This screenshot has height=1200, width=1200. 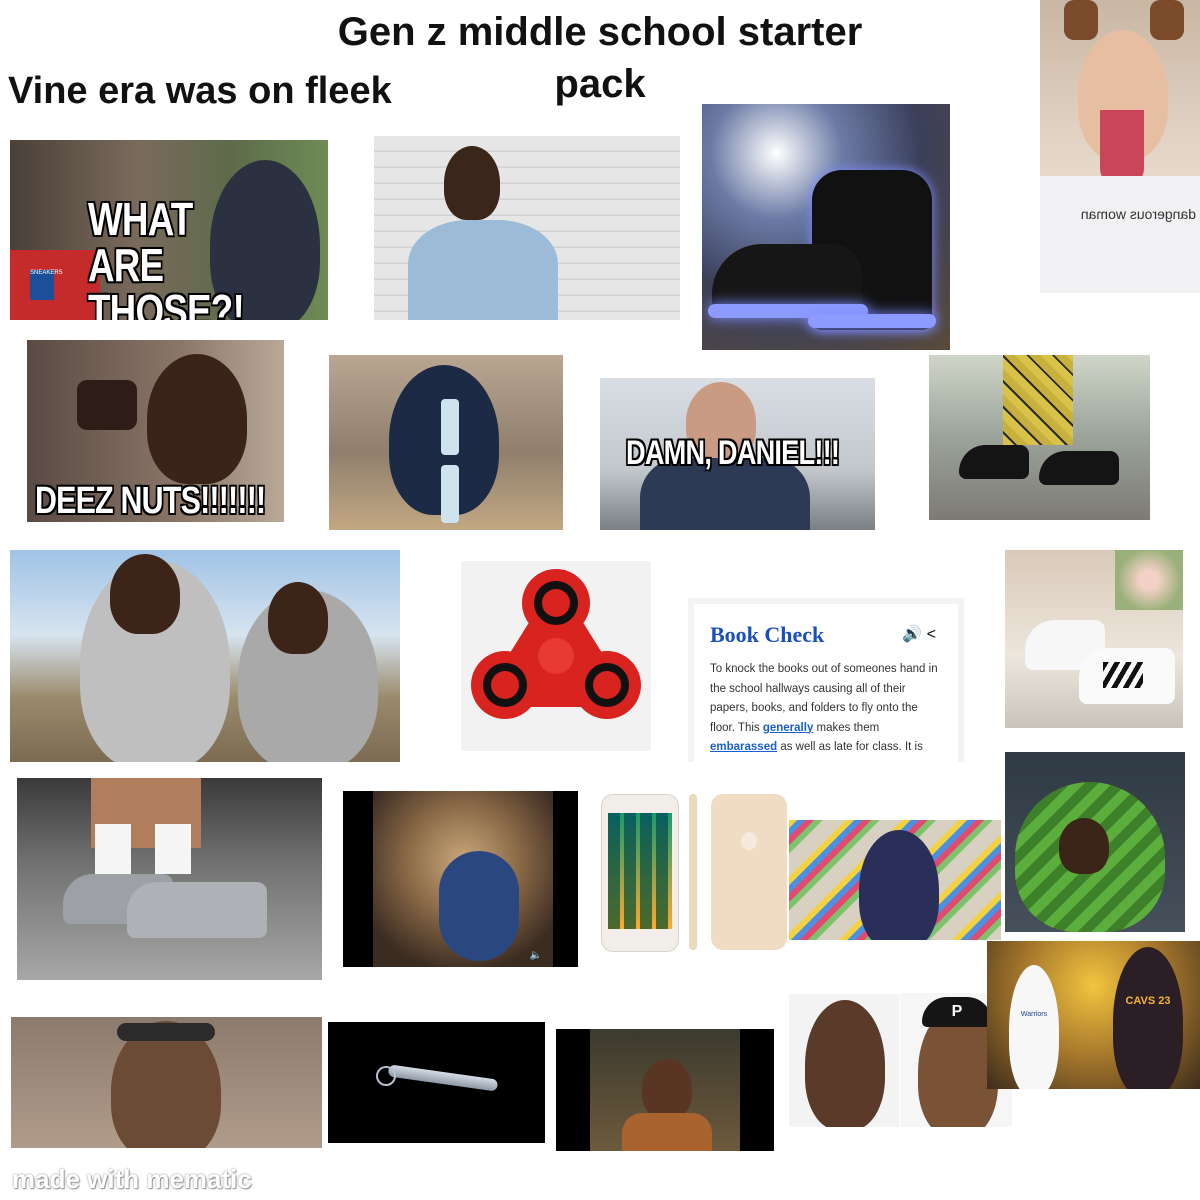 I want to click on smiling-guy-image, so click(x=527, y=228).